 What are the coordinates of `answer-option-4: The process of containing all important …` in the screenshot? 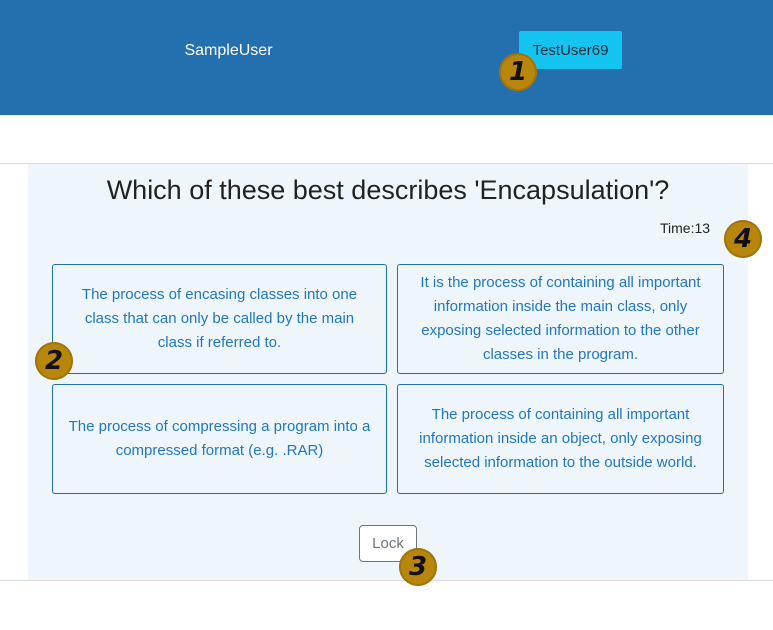 It's located at (560, 439).